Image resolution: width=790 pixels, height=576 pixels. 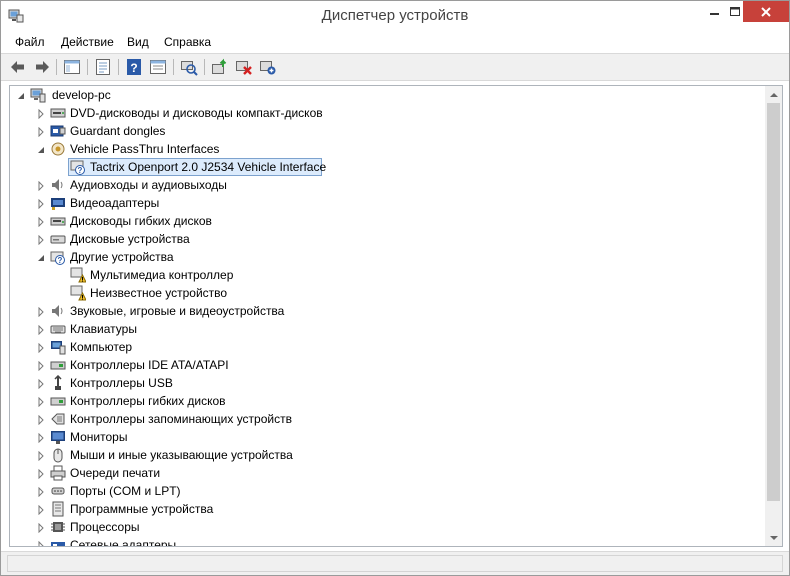 I want to click on tree-category-row: Guardant dongles, so click(x=388, y=131).